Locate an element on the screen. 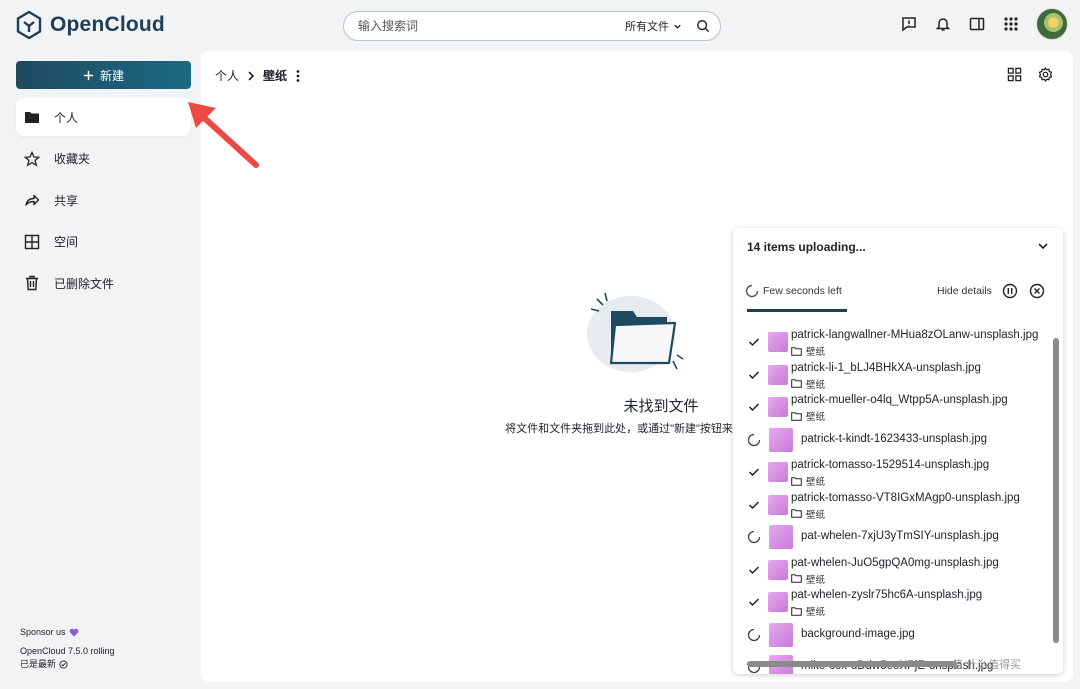 The width and height of the screenshot is (1080, 689). brand-name: OpenCloud is located at coordinates (107, 24).